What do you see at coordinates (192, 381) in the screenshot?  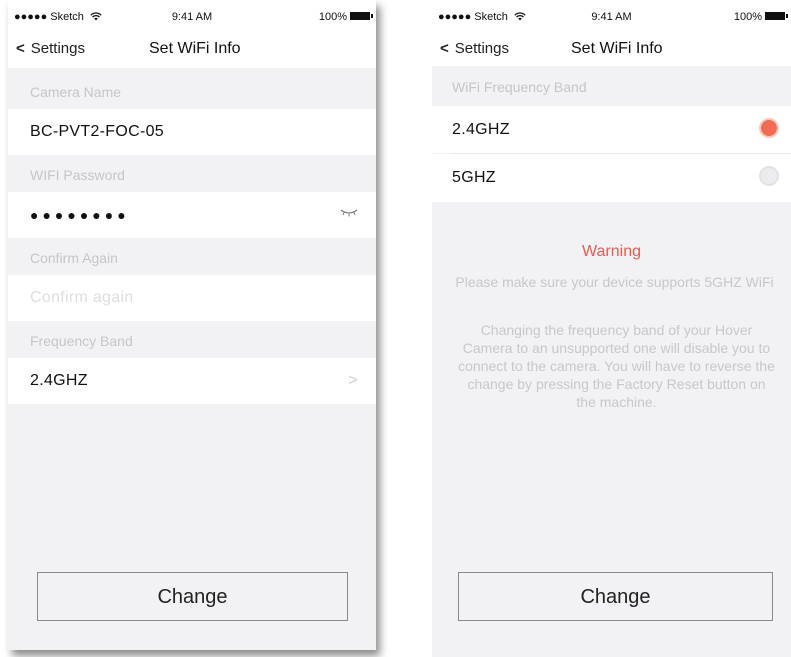 I see `frequency-band-row: 2.4GHZ >` at bounding box center [192, 381].